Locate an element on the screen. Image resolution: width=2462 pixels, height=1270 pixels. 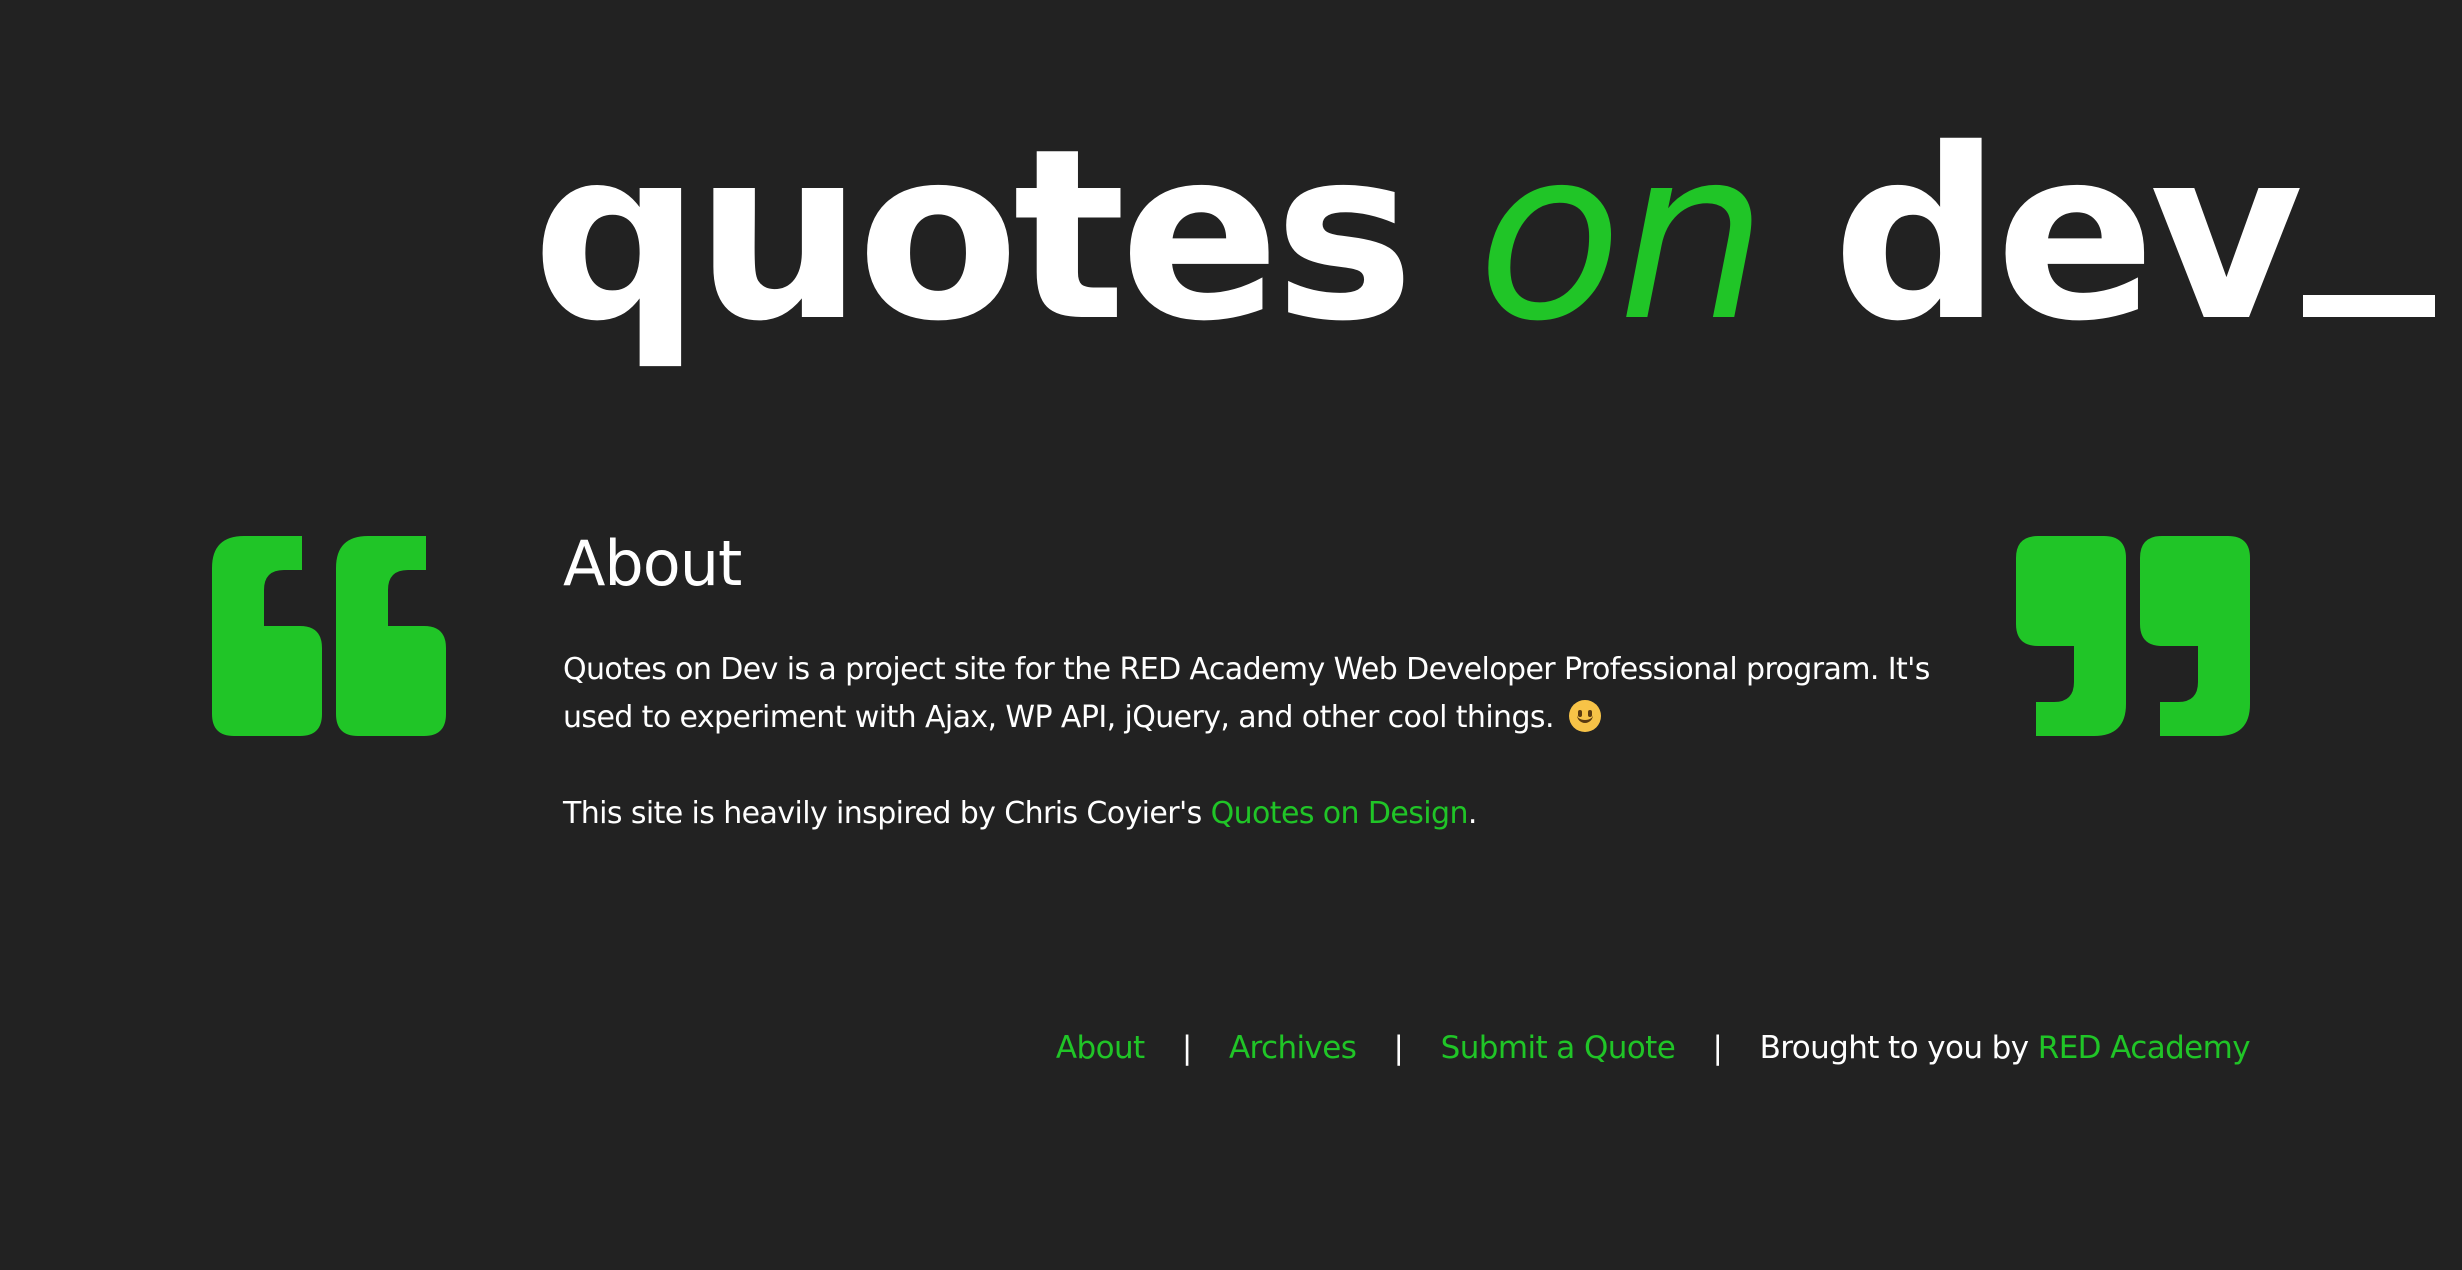
logo-cursor-underscore is located at coordinates (2369, 306).